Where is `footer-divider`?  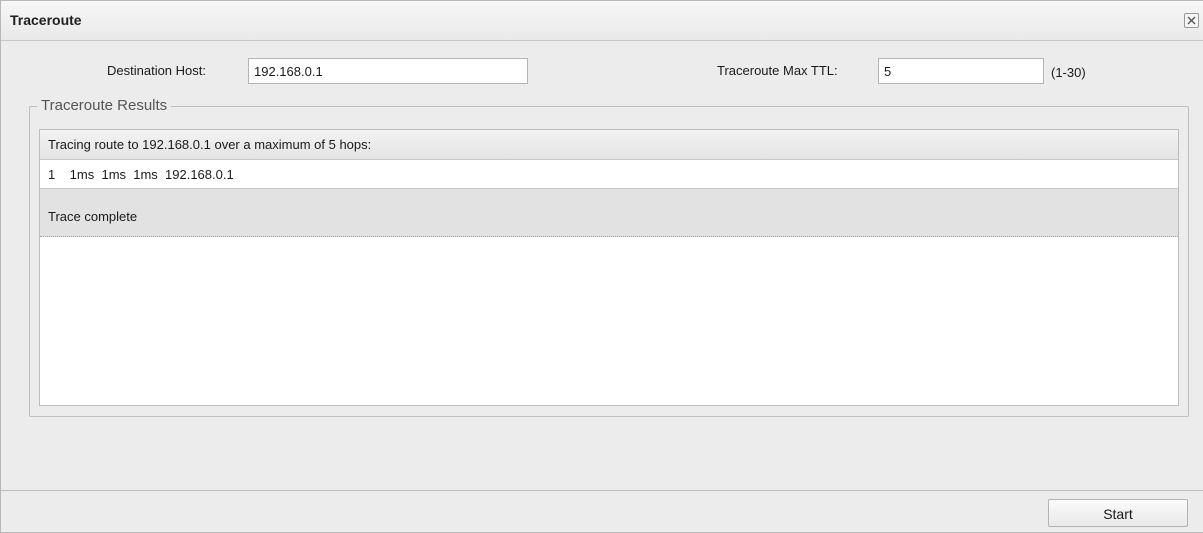 footer-divider is located at coordinates (602, 490).